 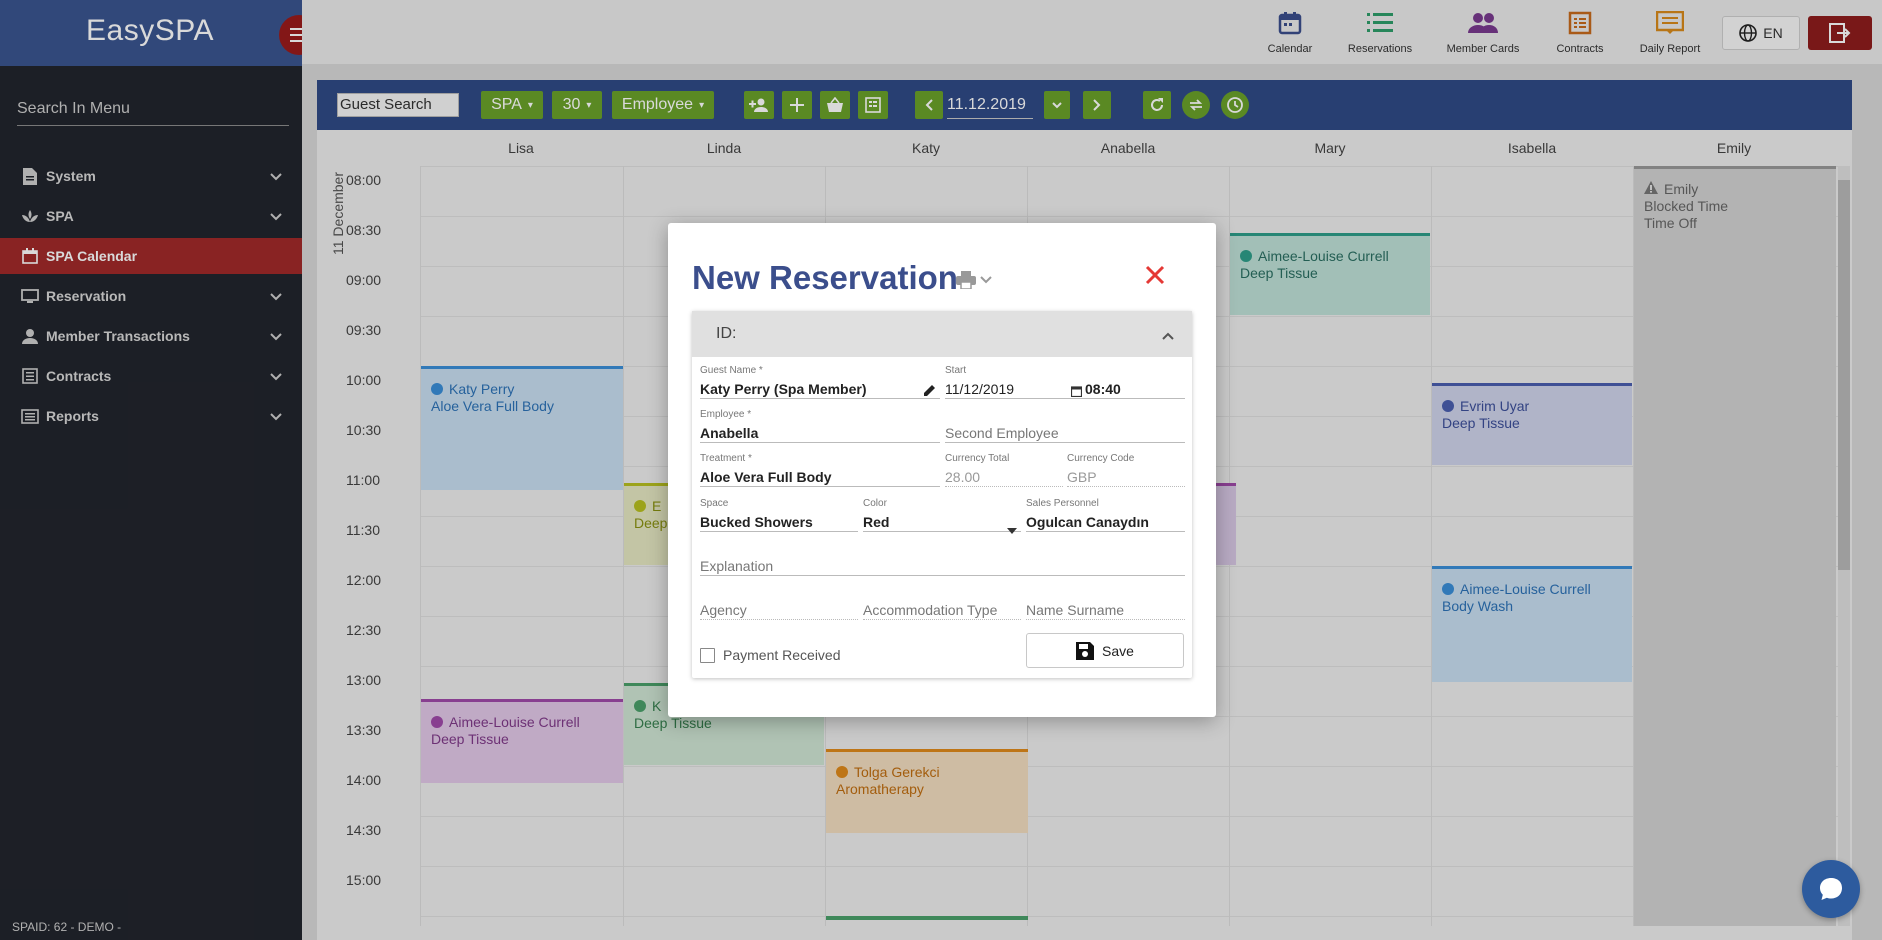 I want to click on guest-name-field: Guest Name * Katy Perry (Spa Member), so click(x=820, y=382).